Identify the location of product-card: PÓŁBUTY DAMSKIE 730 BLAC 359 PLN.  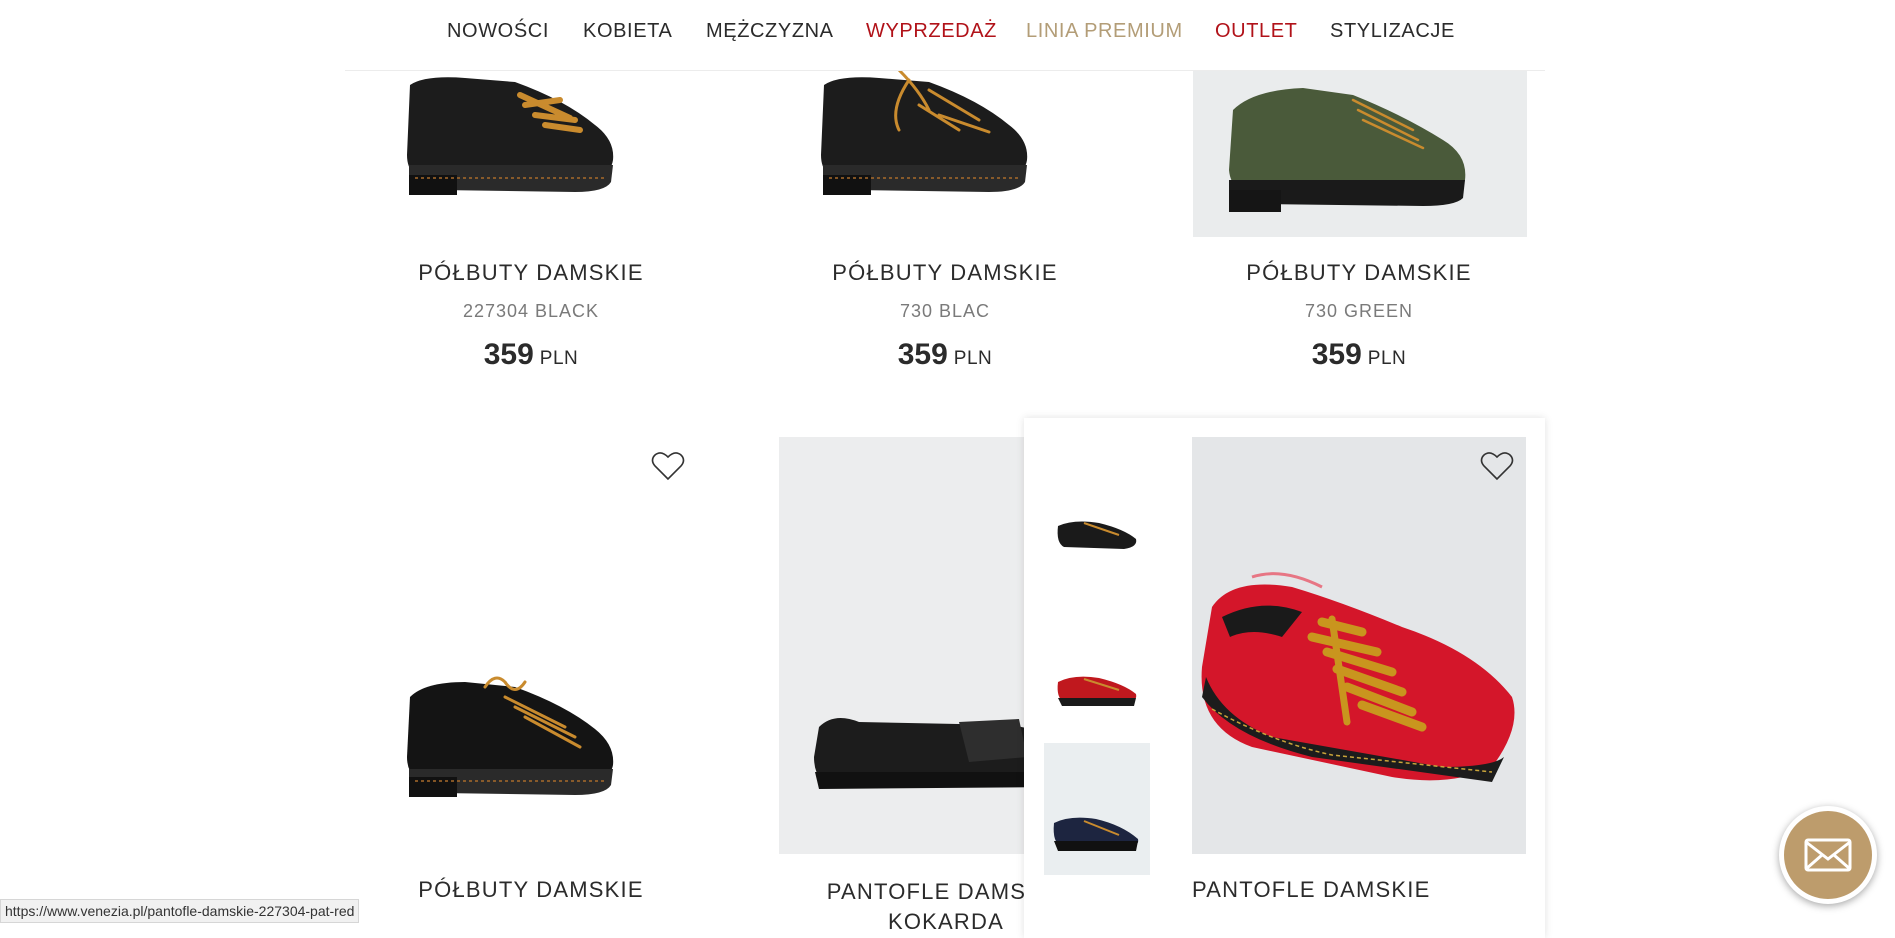
(945, 230).